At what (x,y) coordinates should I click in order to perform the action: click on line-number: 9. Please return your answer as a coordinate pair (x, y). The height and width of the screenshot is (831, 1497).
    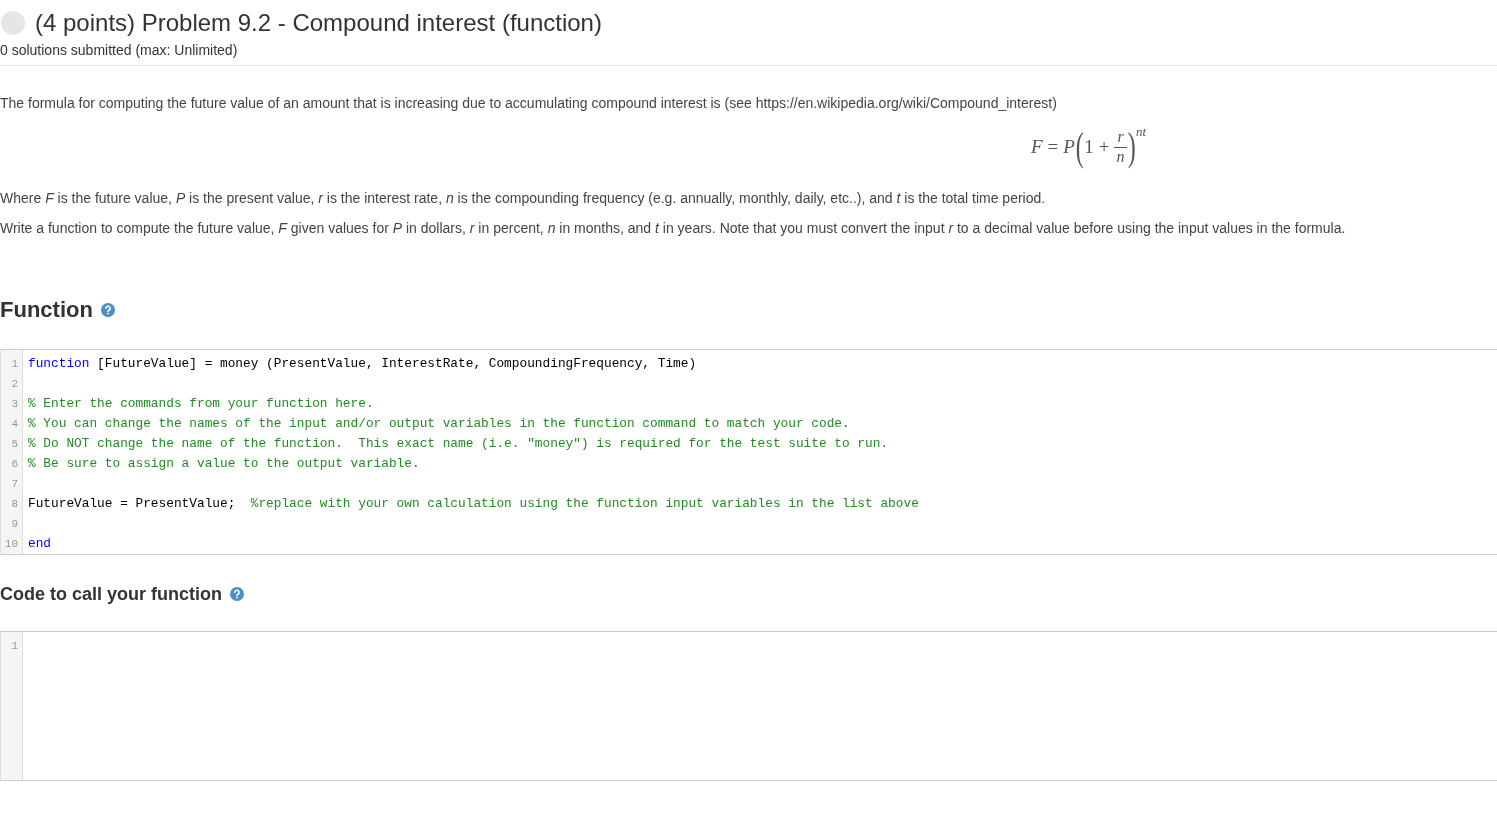
    Looking at the image, I should click on (14, 524).